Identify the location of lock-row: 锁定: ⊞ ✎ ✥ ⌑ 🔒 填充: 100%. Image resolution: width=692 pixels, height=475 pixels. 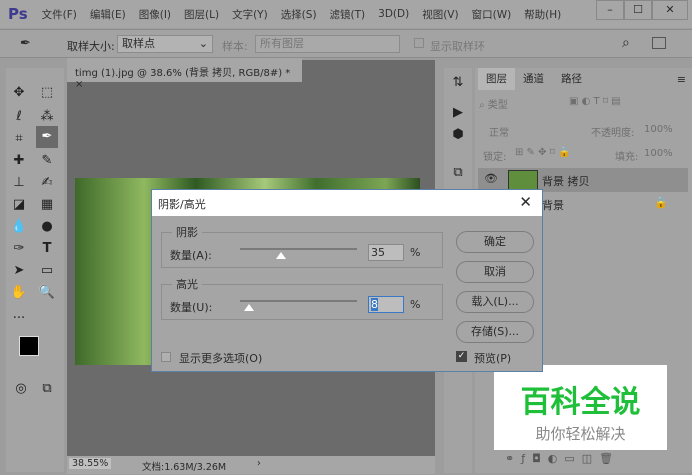
(584, 155).